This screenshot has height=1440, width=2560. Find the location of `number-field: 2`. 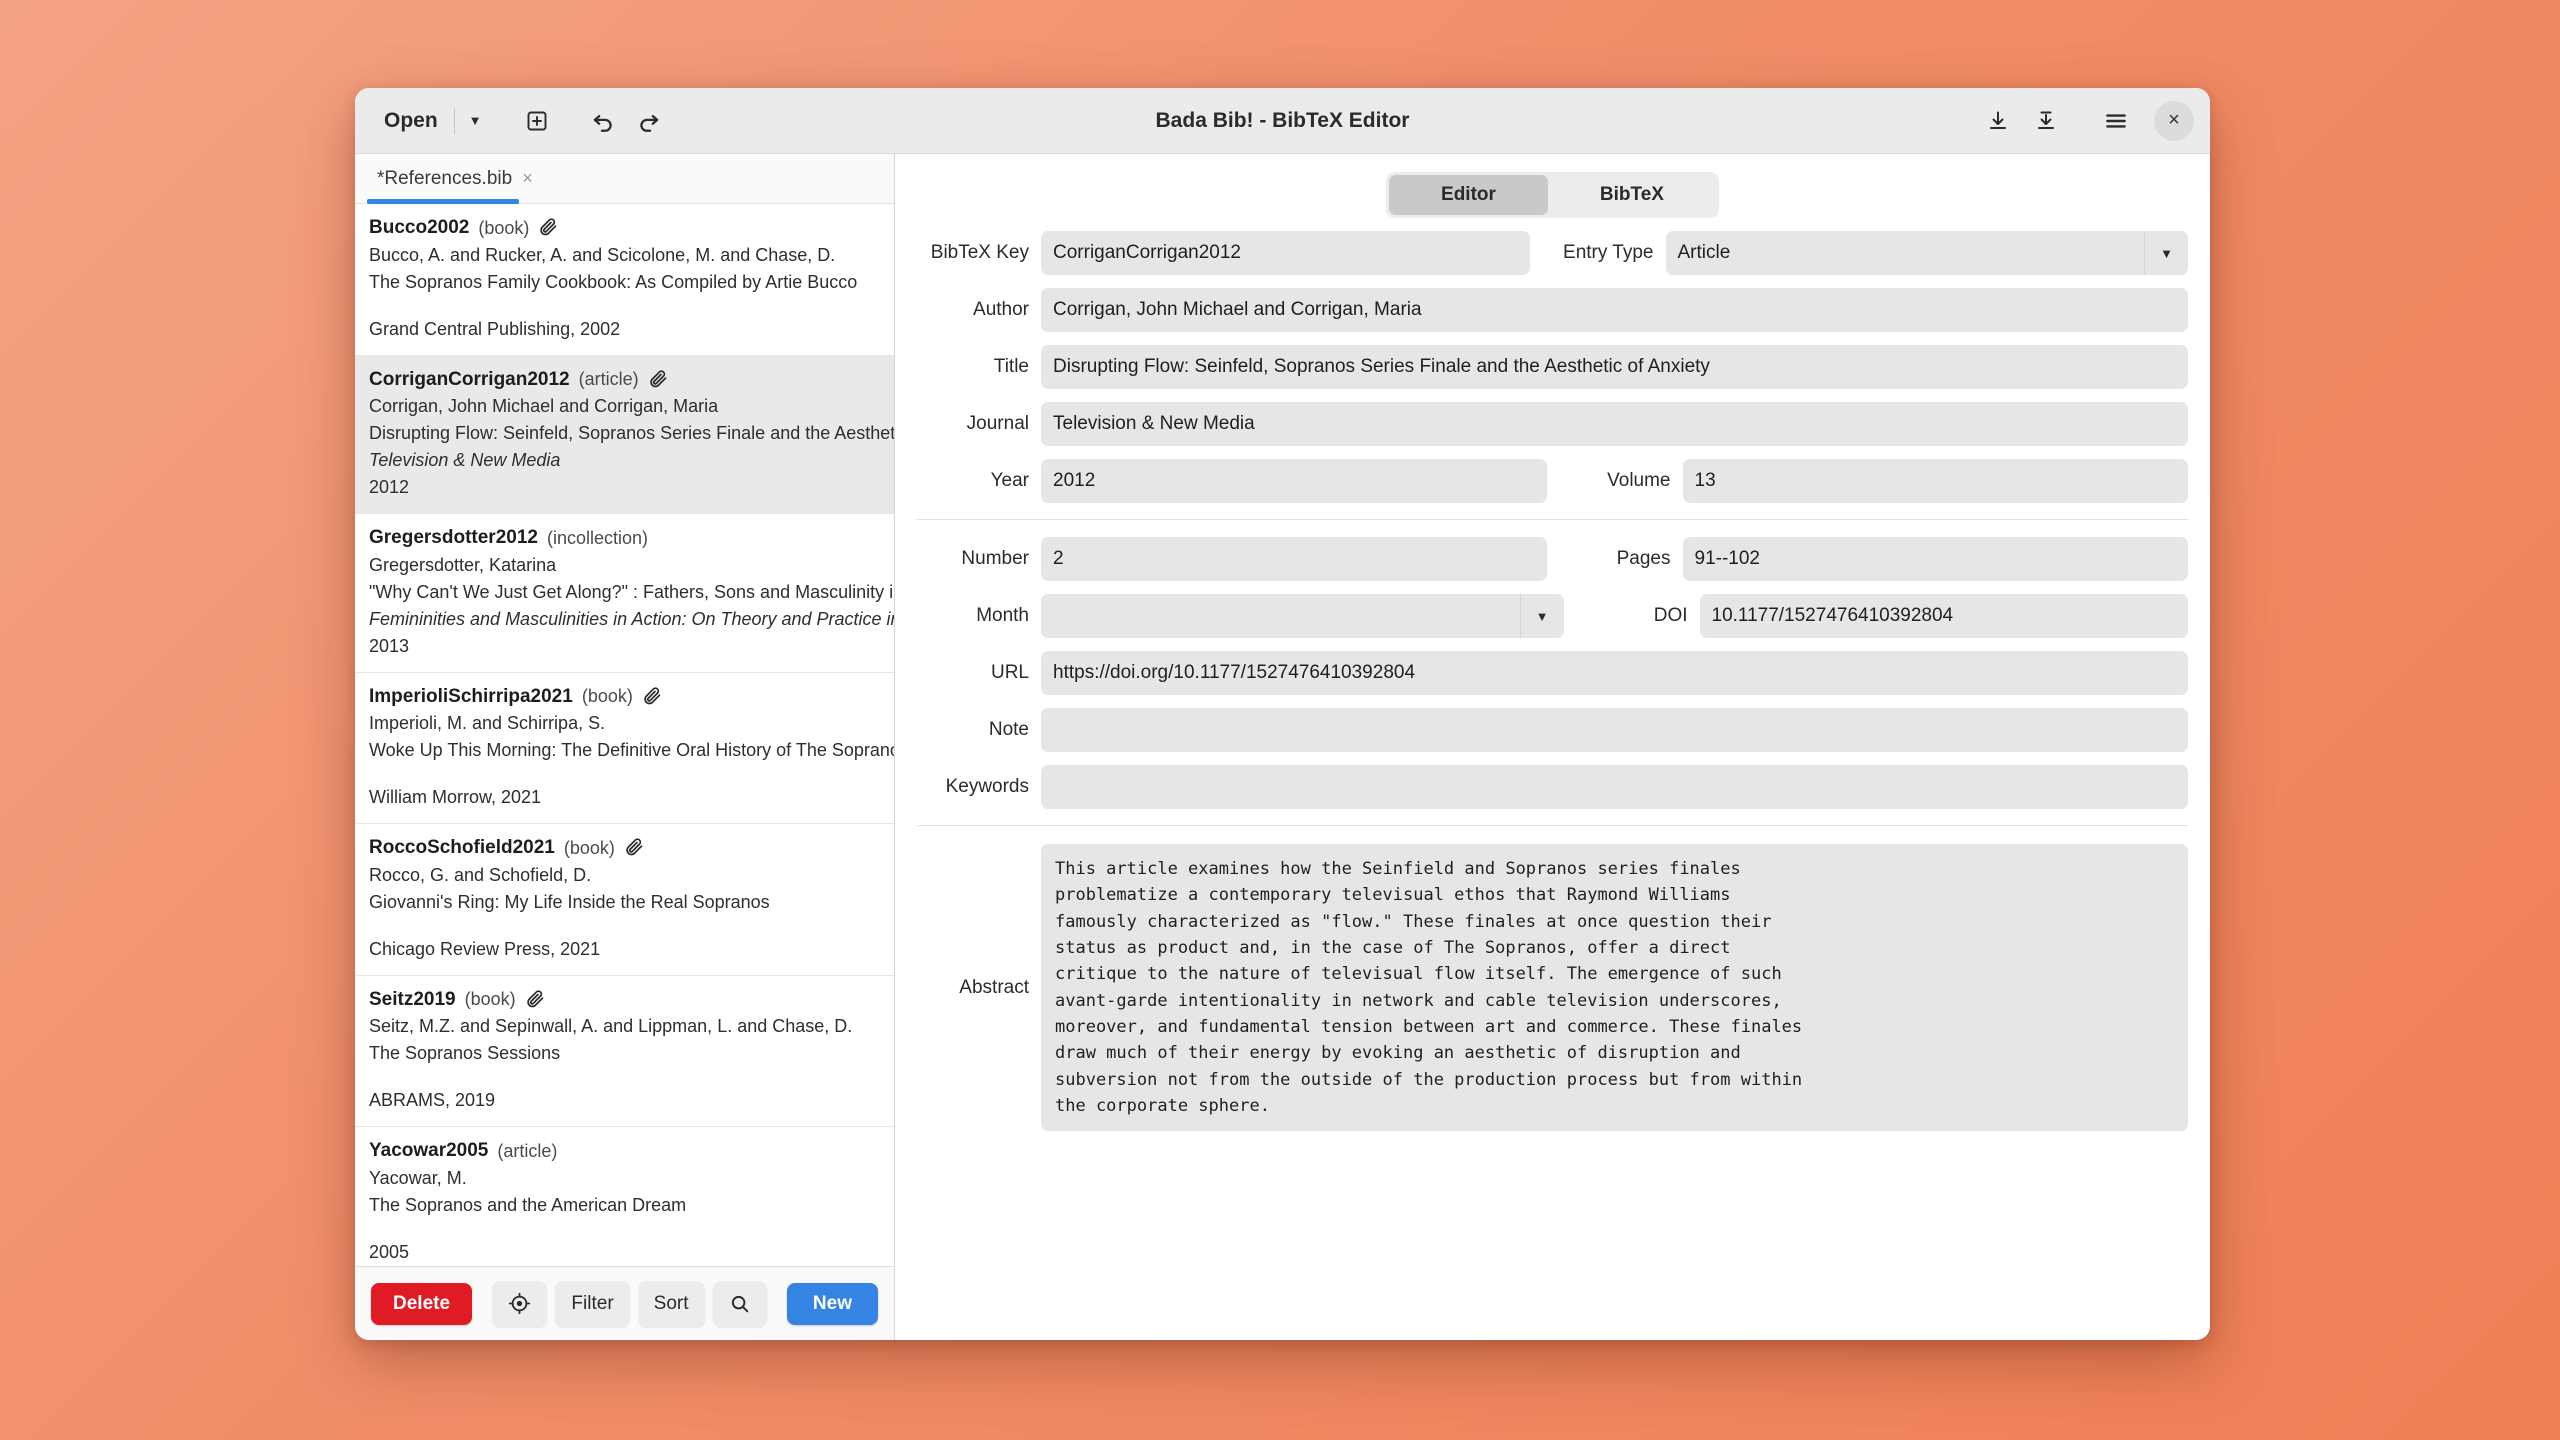

number-field: 2 is located at coordinates (1294, 559).